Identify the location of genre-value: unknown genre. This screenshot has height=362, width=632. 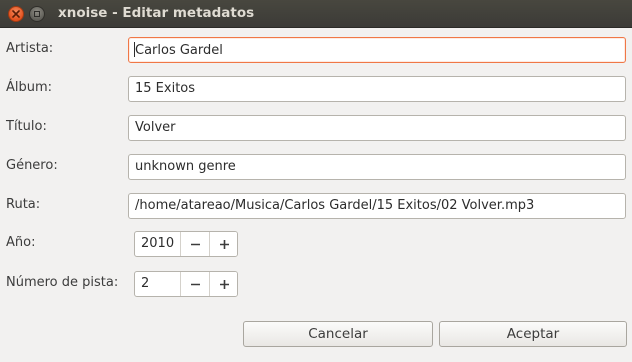
(185, 166).